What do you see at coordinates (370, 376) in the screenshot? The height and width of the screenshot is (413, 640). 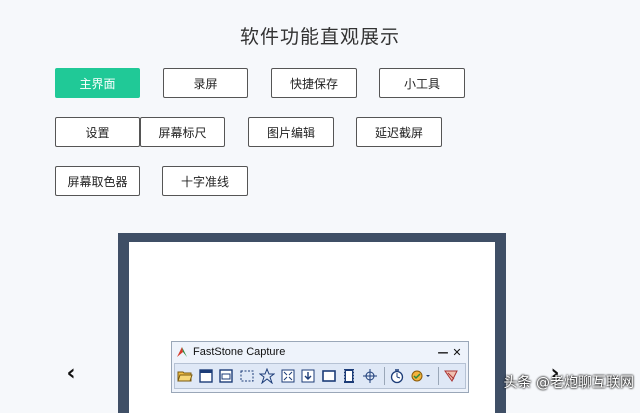 I see `crosshair-icon` at bounding box center [370, 376].